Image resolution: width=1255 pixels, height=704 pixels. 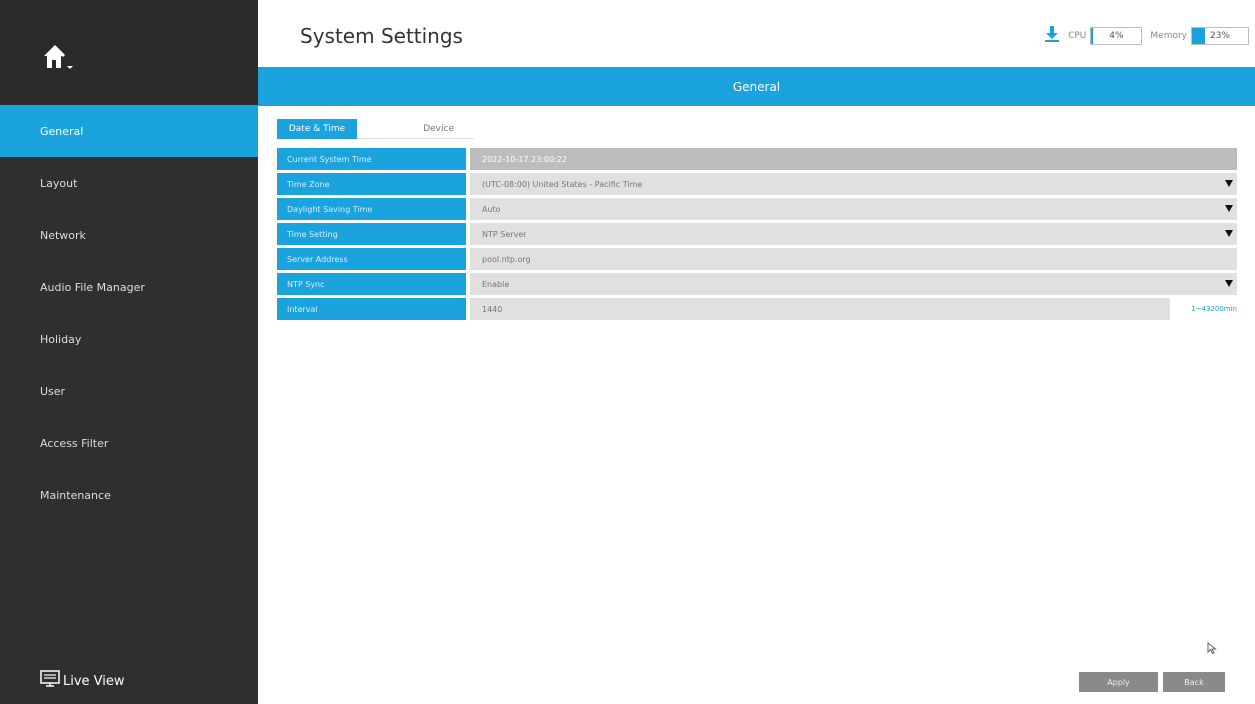 I want to click on time-setting-value: NTP Server, so click(x=504, y=234).